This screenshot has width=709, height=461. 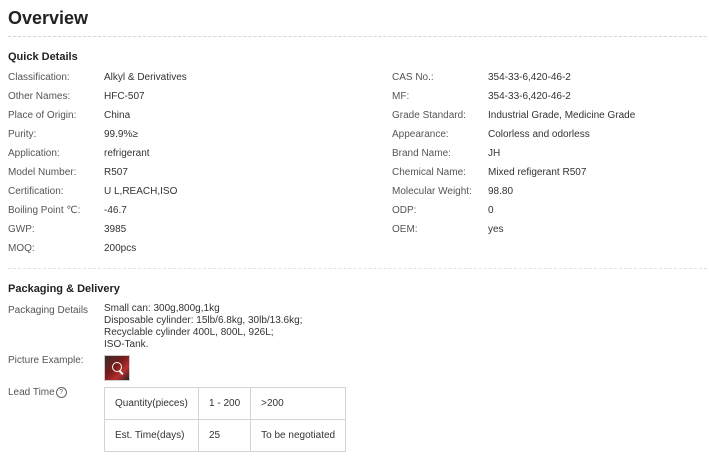 I want to click on table-row: Est. Time(days) 25 To be negotiated, so click(x=225, y=435).